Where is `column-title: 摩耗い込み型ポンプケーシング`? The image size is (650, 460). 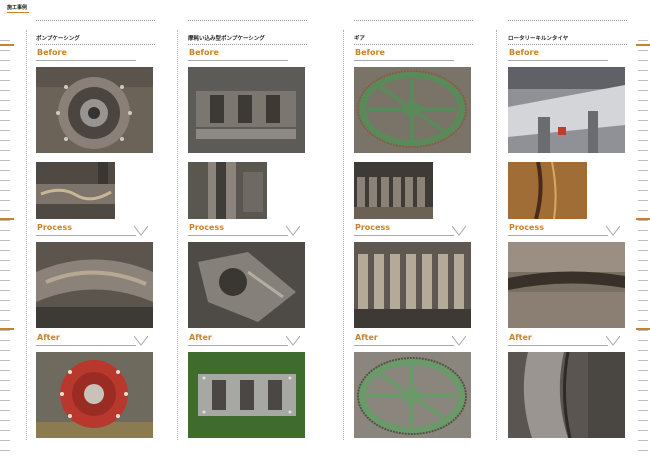 column-title: 摩耗い込み型ポンプケーシング is located at coordinates (226, 39).